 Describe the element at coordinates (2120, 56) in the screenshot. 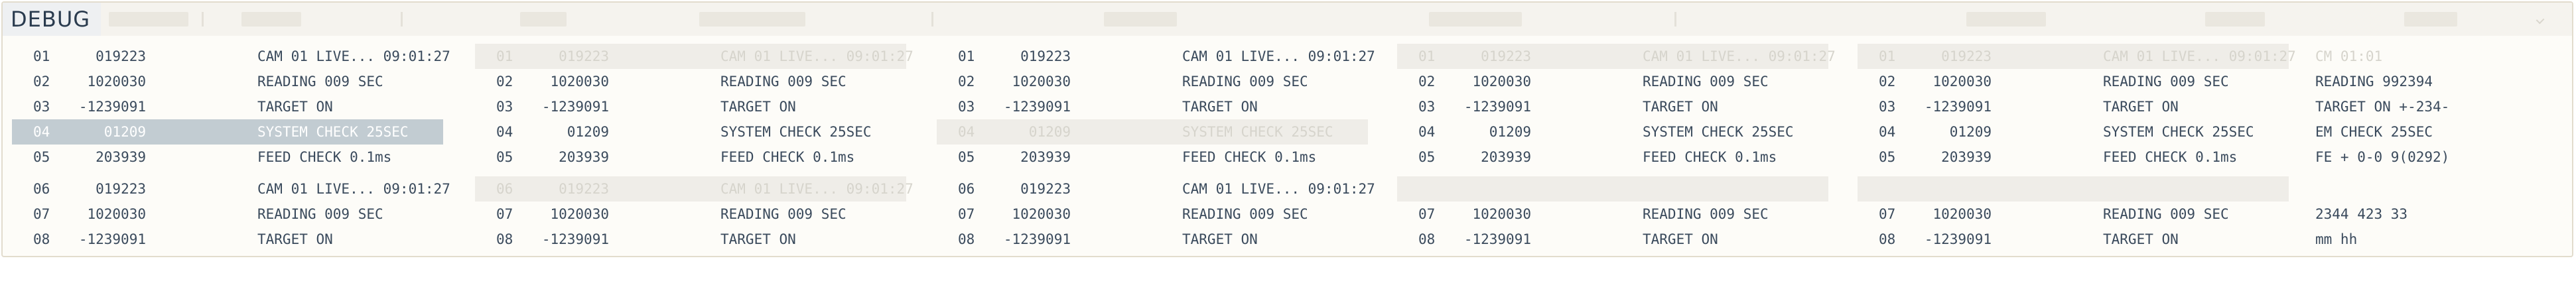

I see `log-row: 01 019223 CAM 01 LIVE... 09:01:27 CM 01:01` at that location.